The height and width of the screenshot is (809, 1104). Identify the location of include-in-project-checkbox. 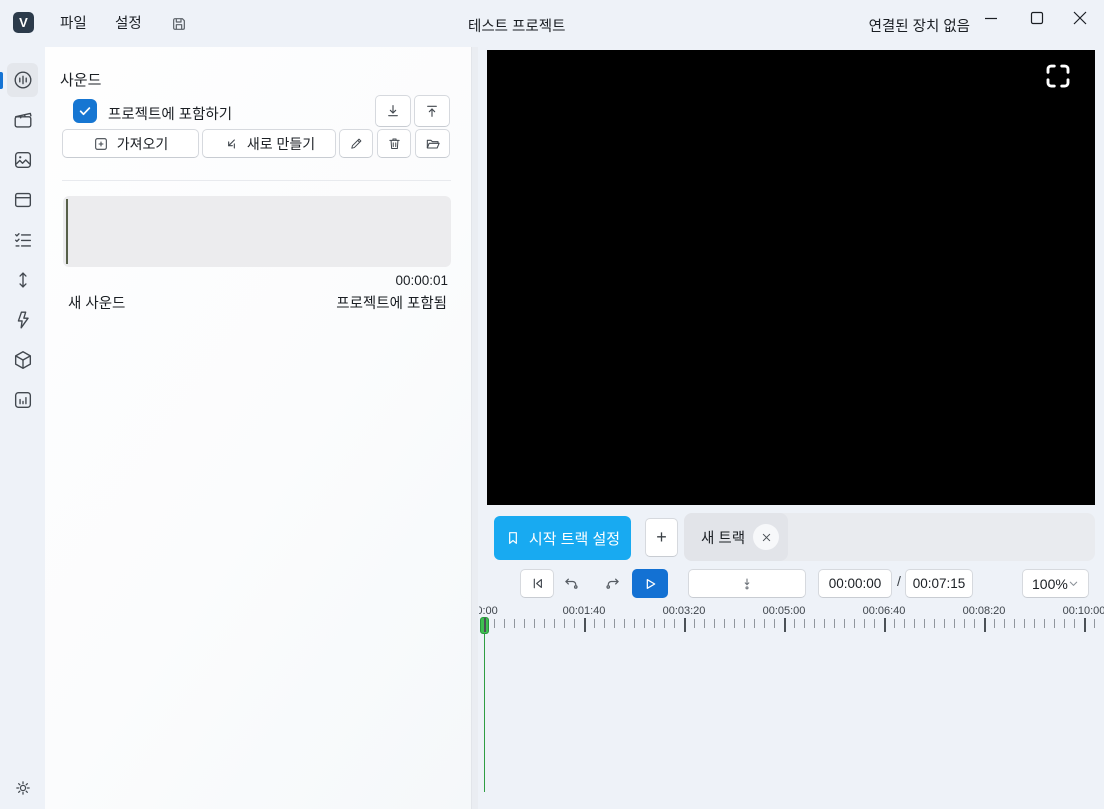
(85, 111).